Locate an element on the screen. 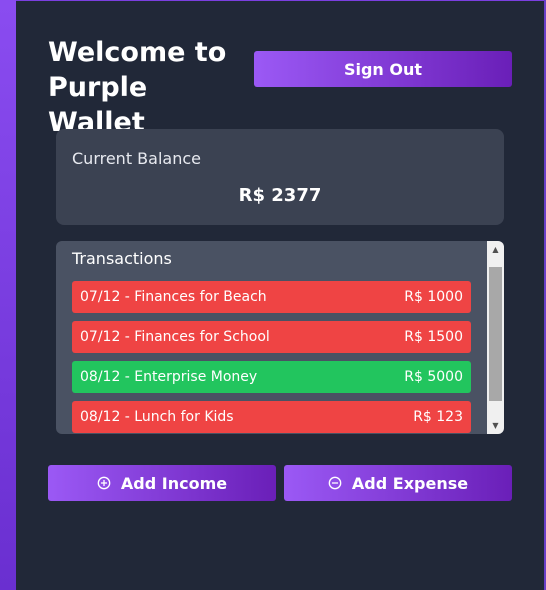  transaction-description: 08/12 - Enterprise Money is located at coordinates (169, 377).